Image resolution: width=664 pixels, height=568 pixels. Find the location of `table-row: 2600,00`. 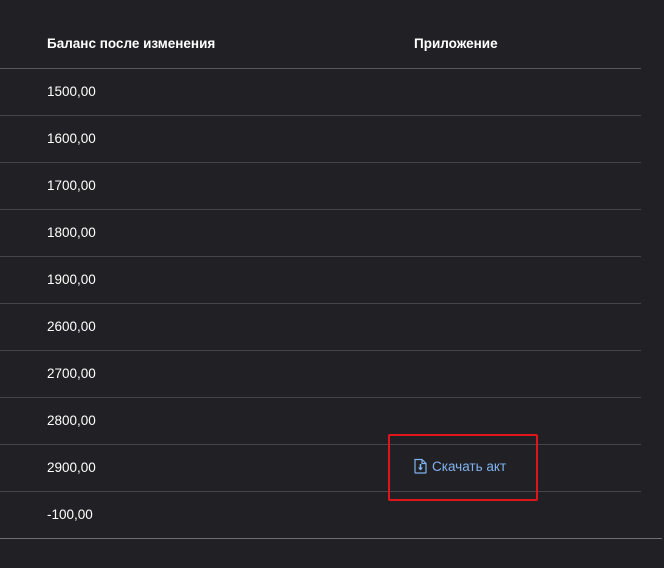

table-row: 2600,00 is located at coordinates (320, 327).